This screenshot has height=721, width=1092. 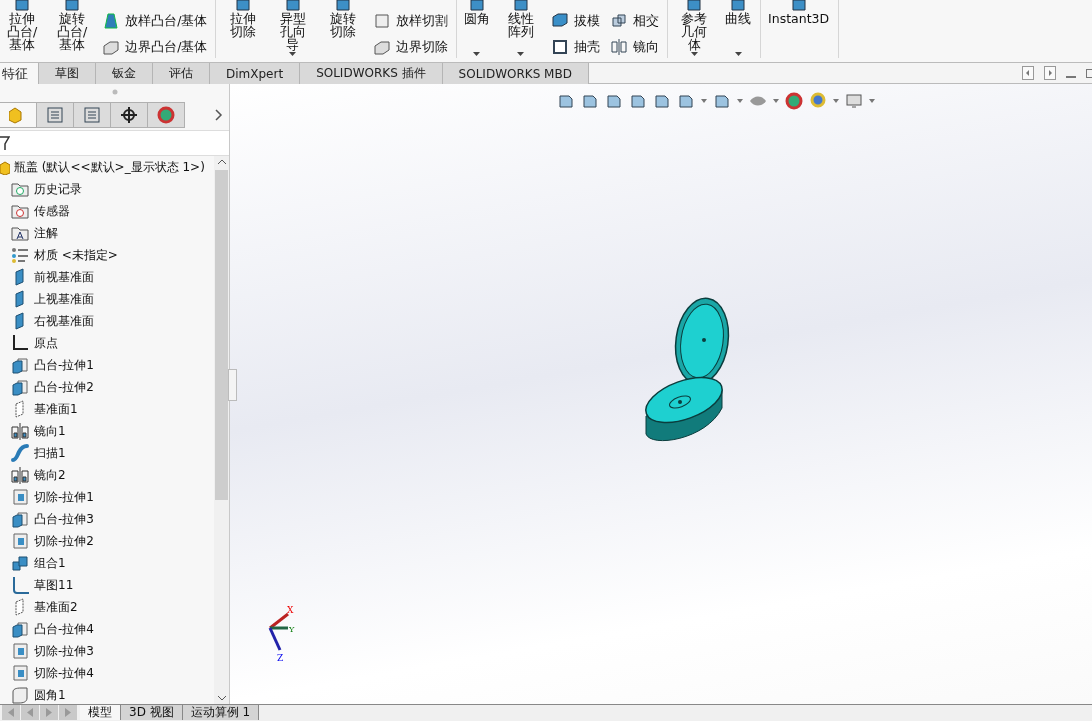 What do you see at coordinates (107, 694) in the screenshot?
I see `tree-item: 圆角1` at bounding box center [107, 694].